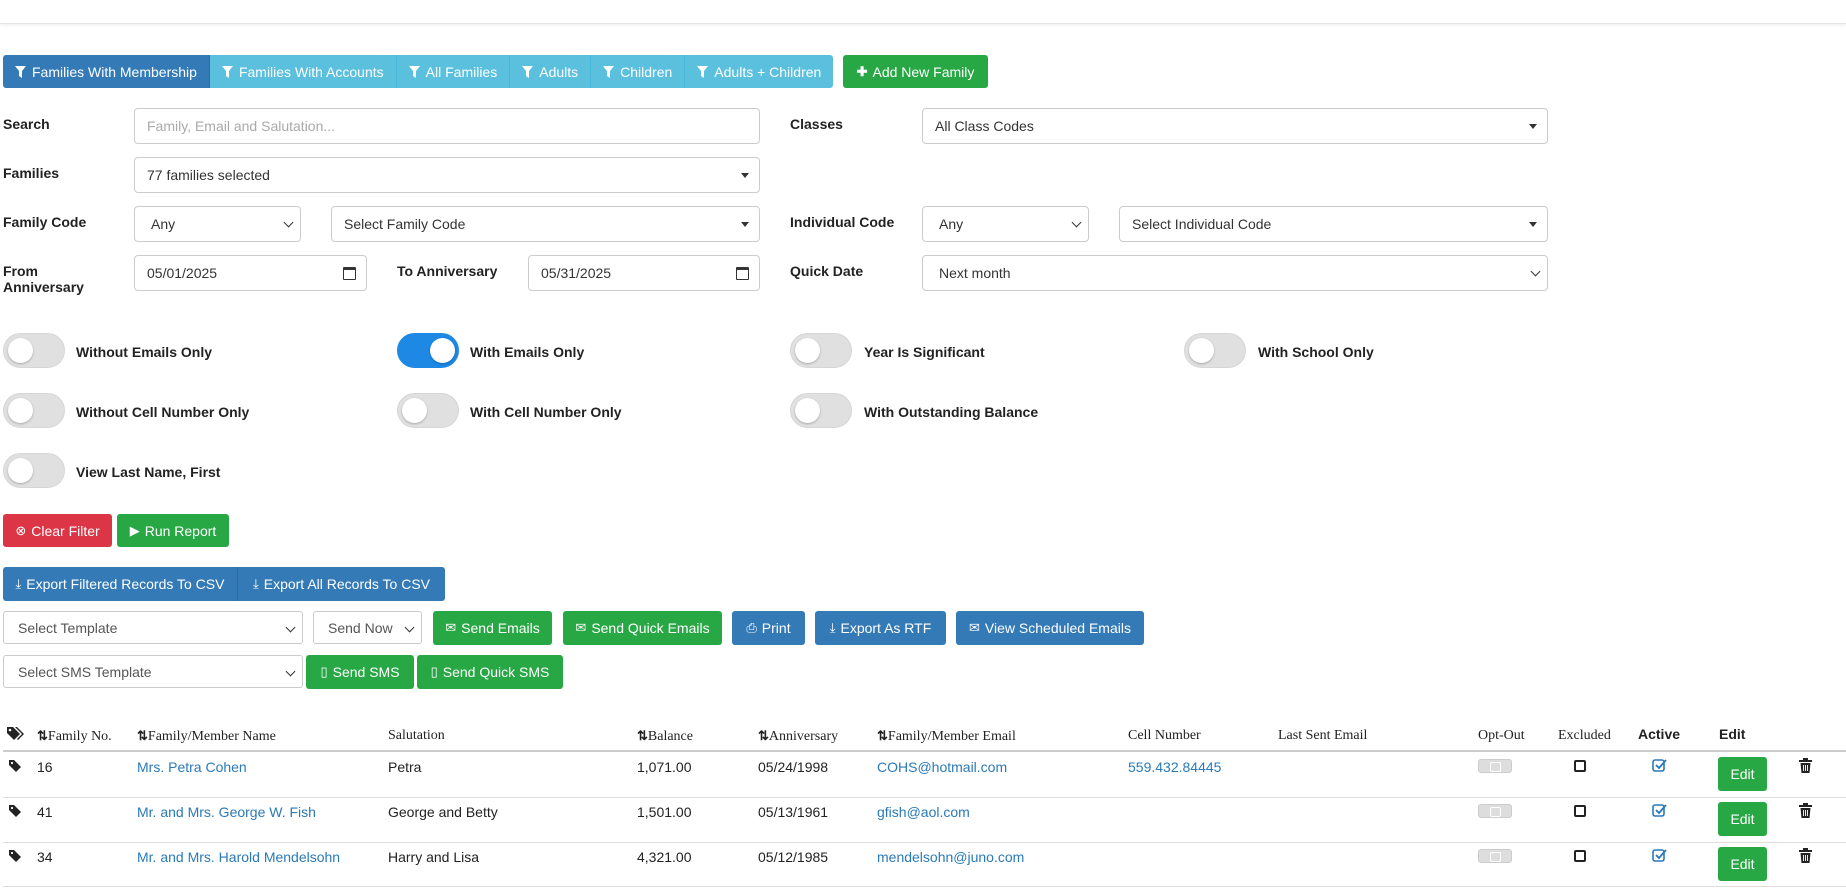  Describe the element at coordinates (45, 857) in the screenshot. I see `cell-family-no: 34` at that location.